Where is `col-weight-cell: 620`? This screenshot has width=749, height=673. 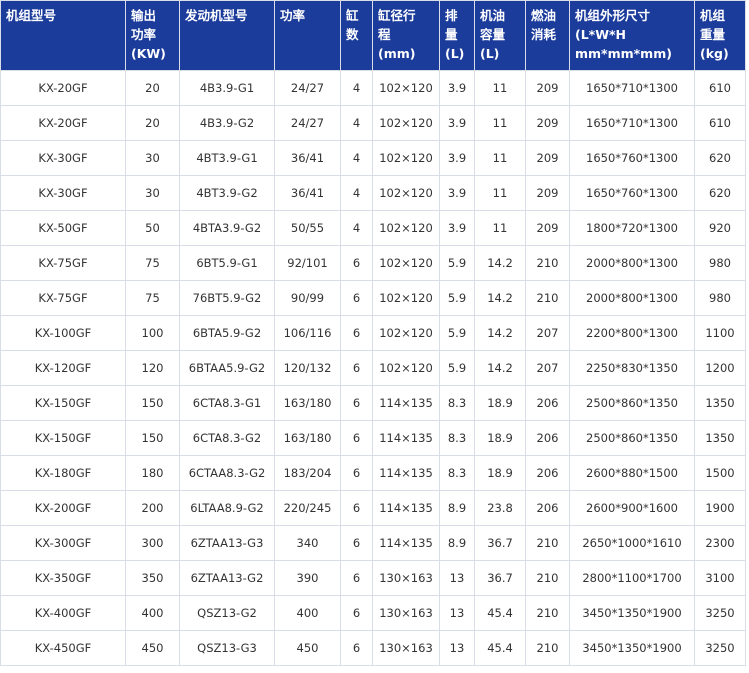
col-weight-cell: 620 is located at coordinates (720, 158).